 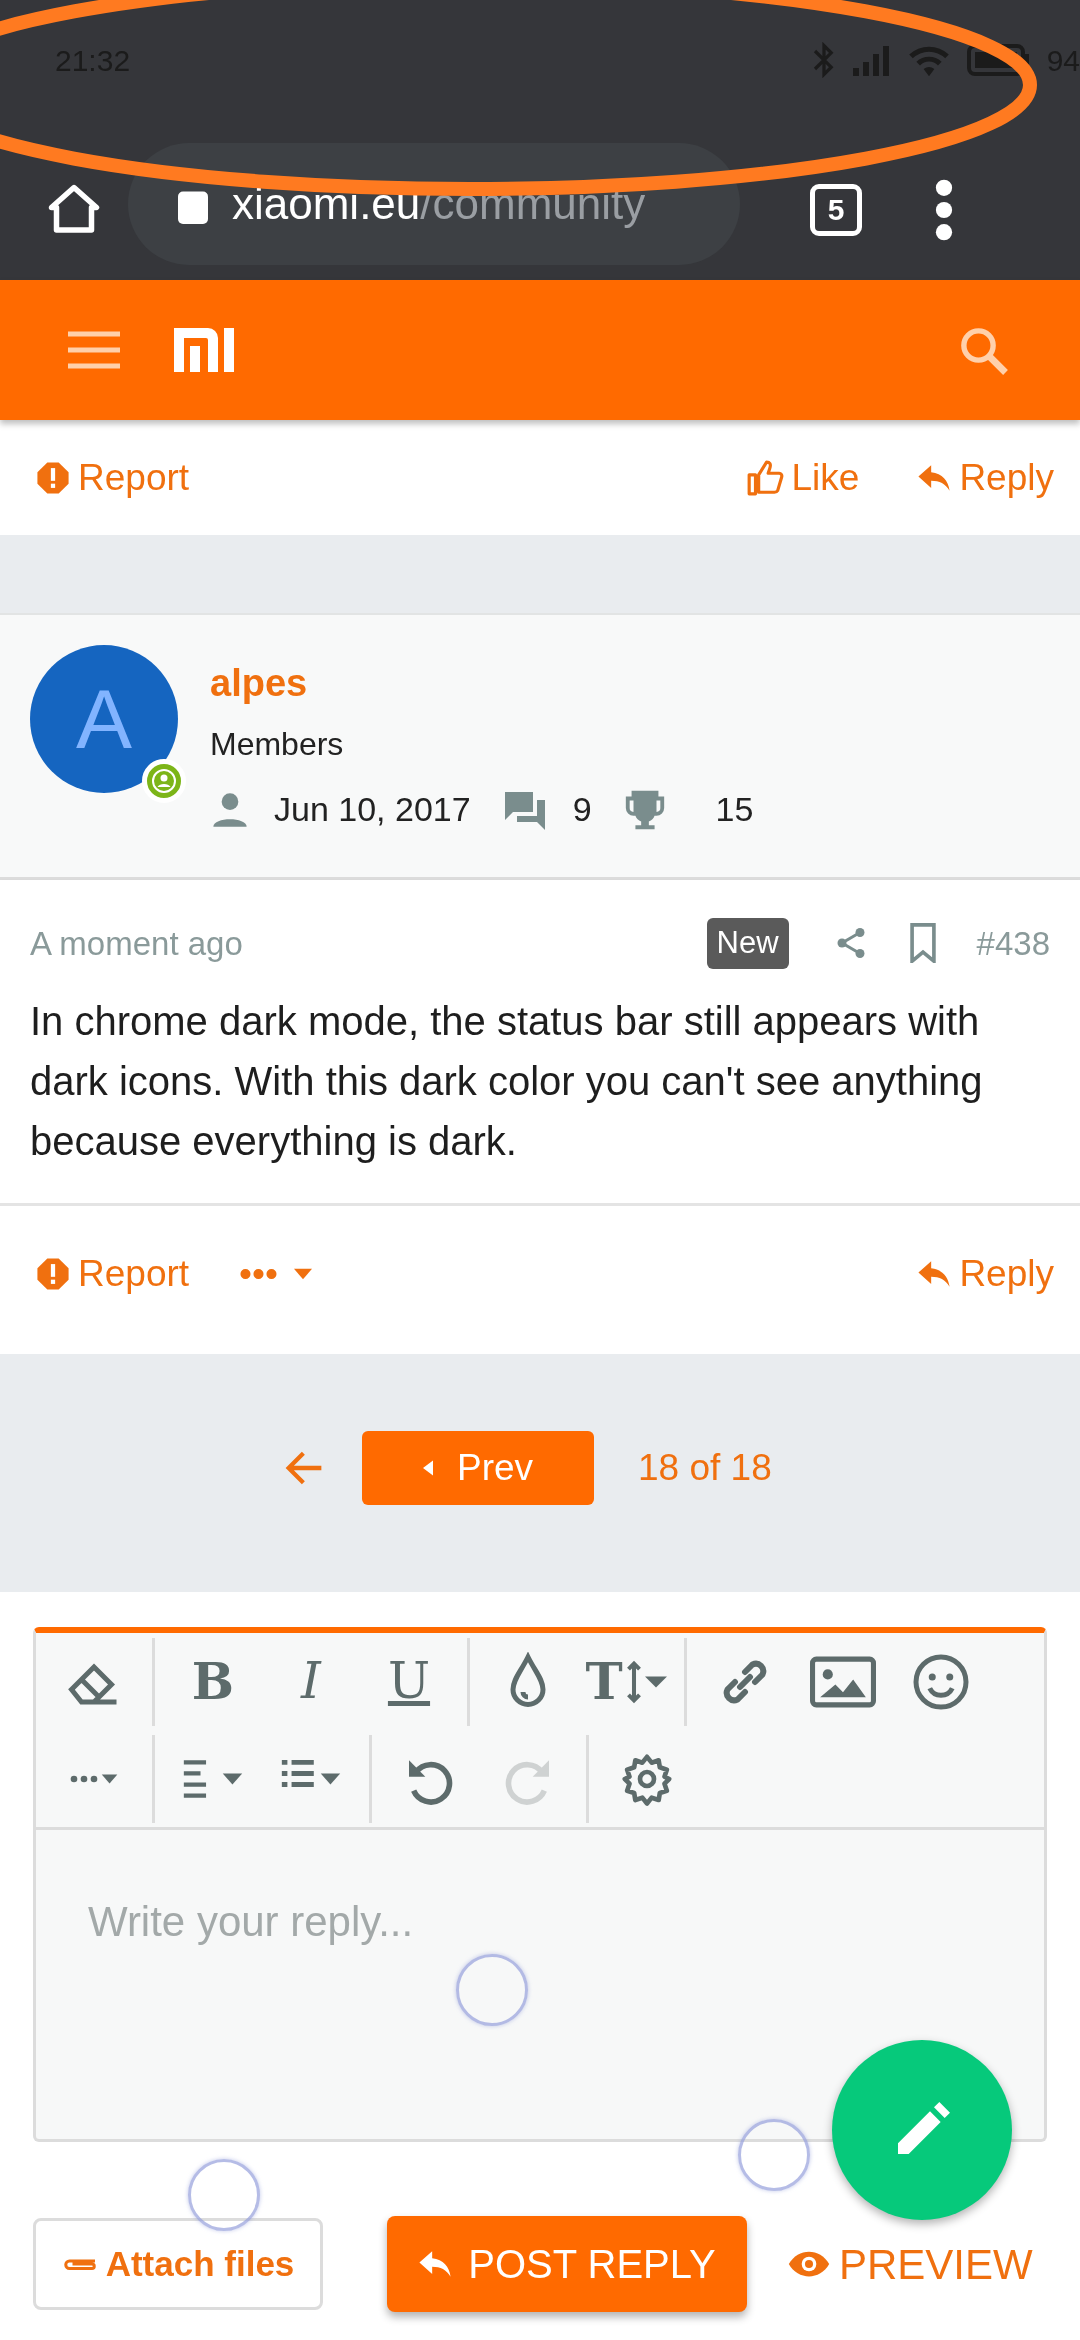 I want to click on bluetooth-icon, so click(x=823, y=60).